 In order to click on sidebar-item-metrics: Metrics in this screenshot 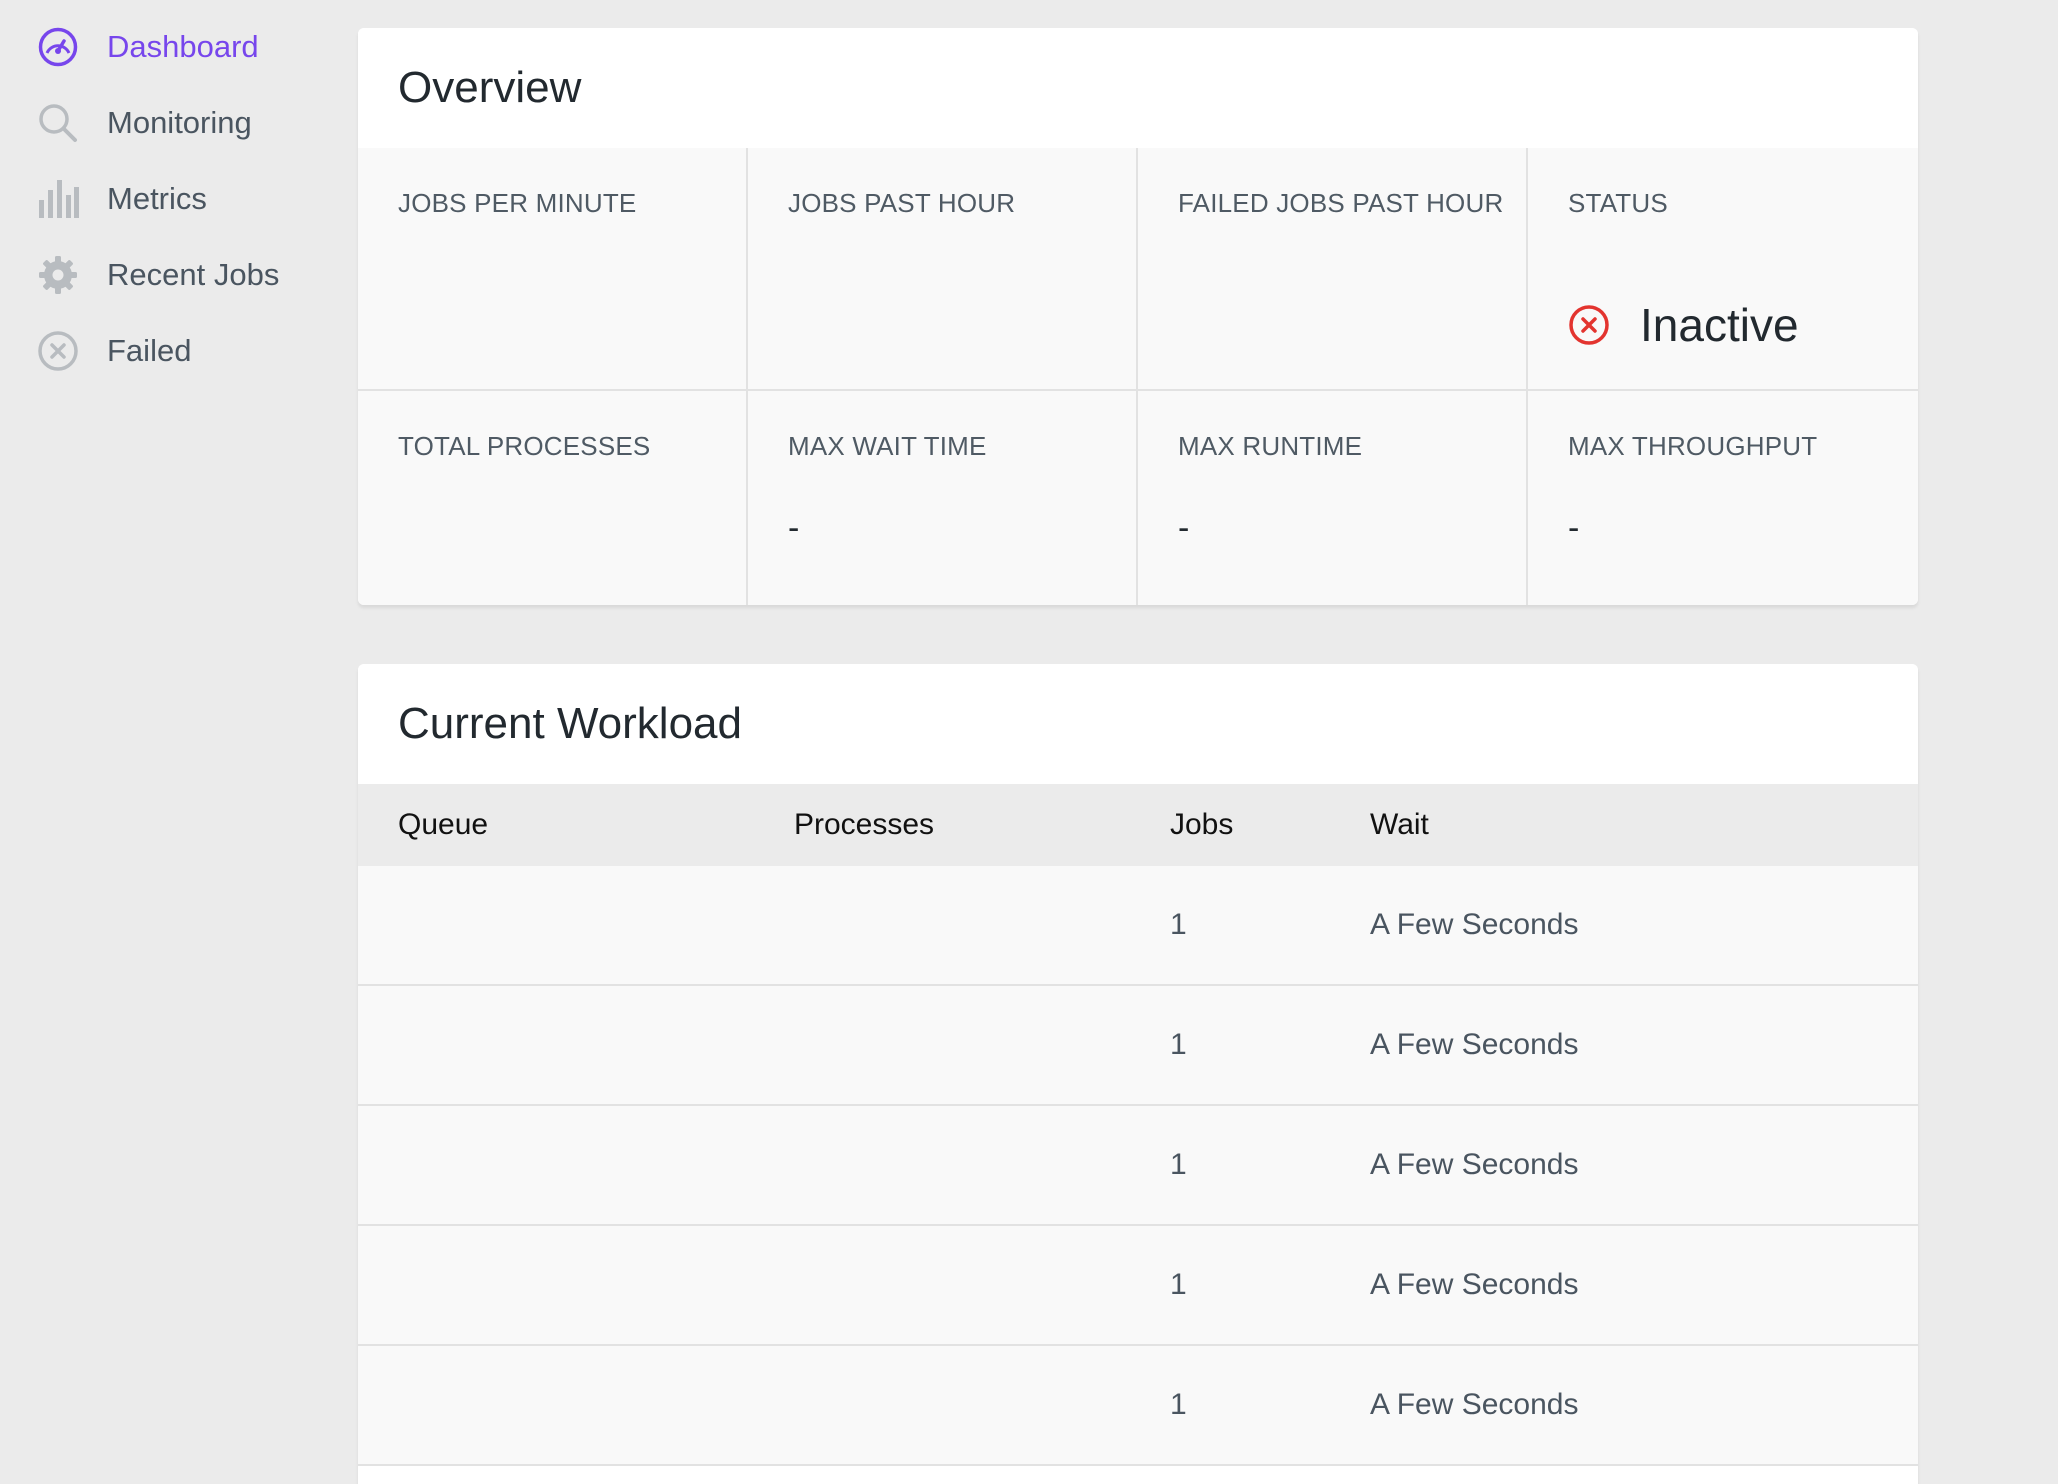, I will do `click(122, 199)`.